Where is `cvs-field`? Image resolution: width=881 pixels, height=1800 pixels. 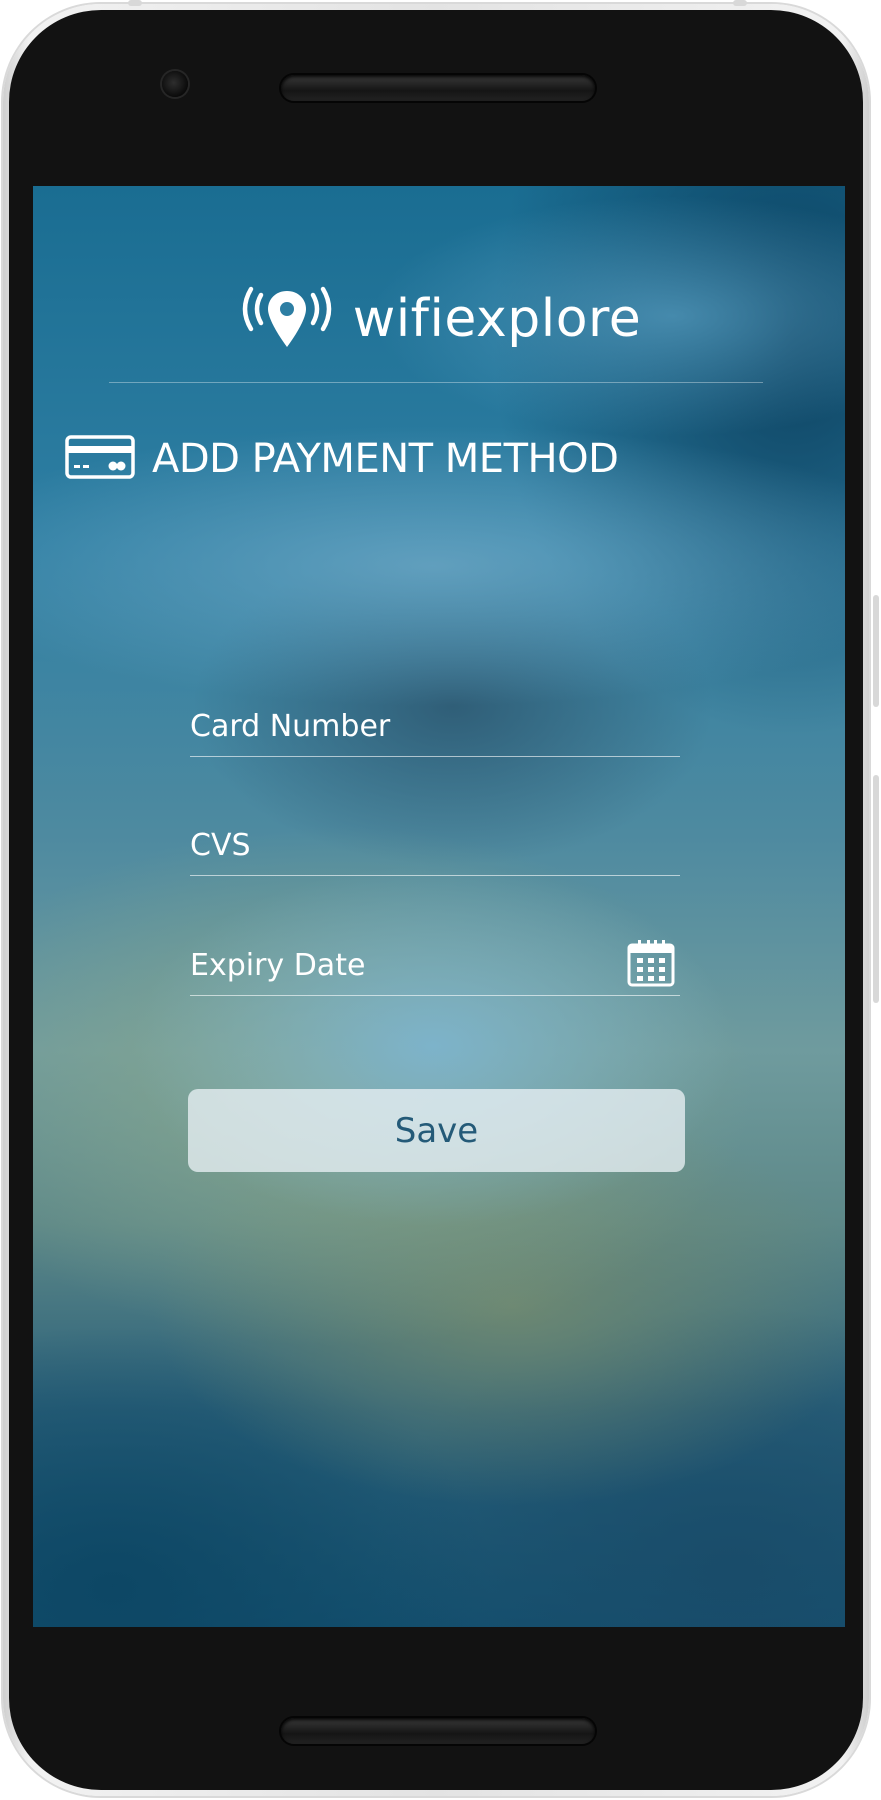
cvs-field is located at coordinates (435, 849).